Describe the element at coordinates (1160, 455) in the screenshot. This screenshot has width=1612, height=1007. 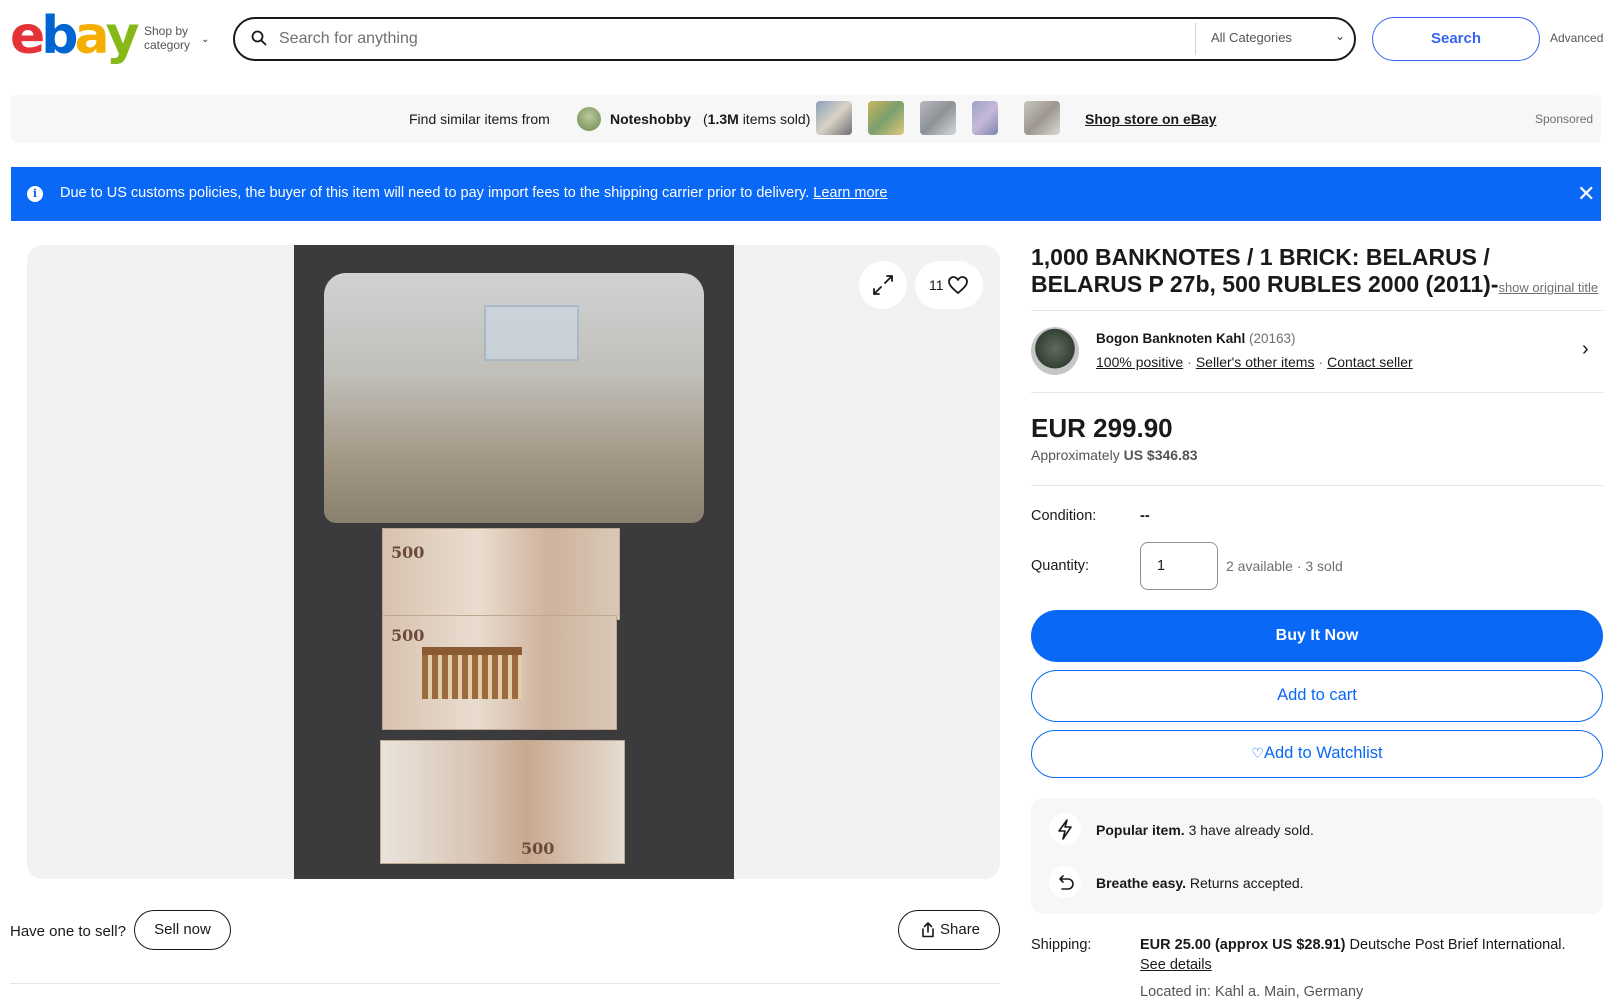
I see `approx-value: US $346.83` at that location.